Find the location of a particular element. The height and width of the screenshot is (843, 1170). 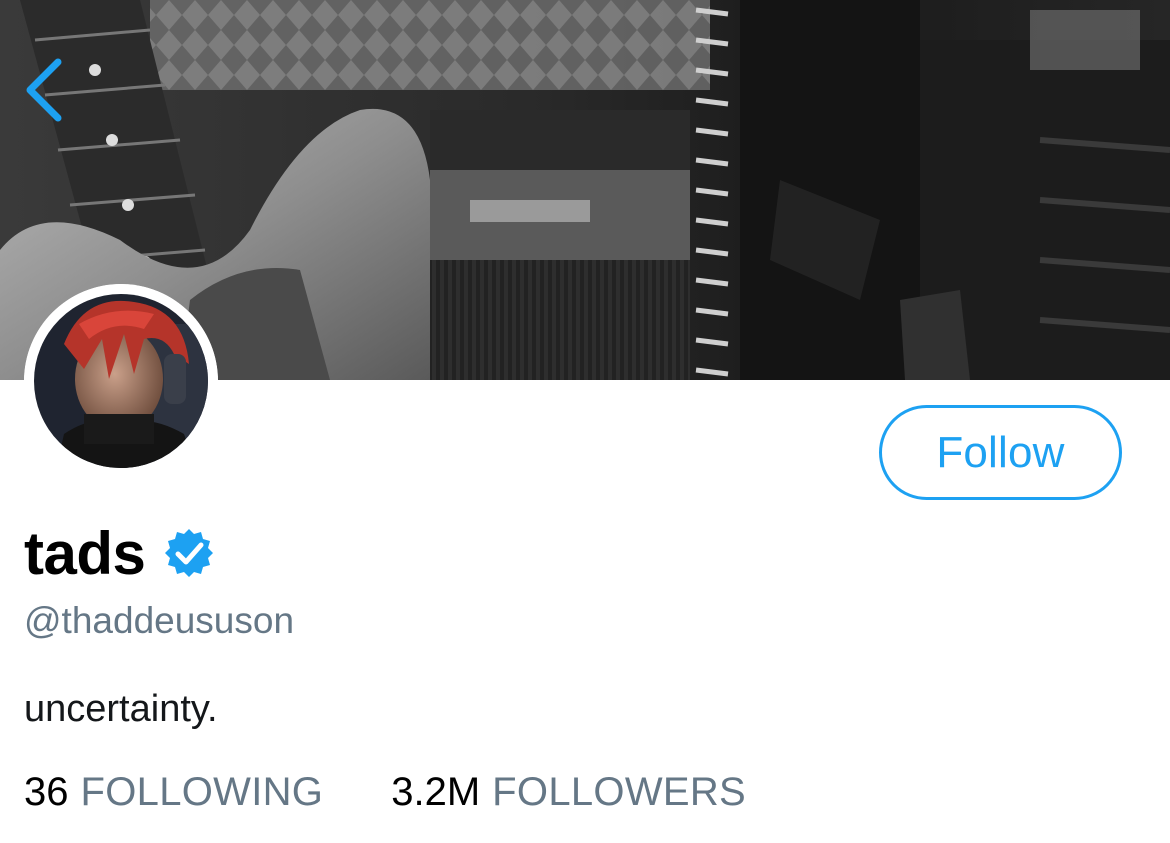

followers-count: 3.2M is located at coordinates (436, 792).